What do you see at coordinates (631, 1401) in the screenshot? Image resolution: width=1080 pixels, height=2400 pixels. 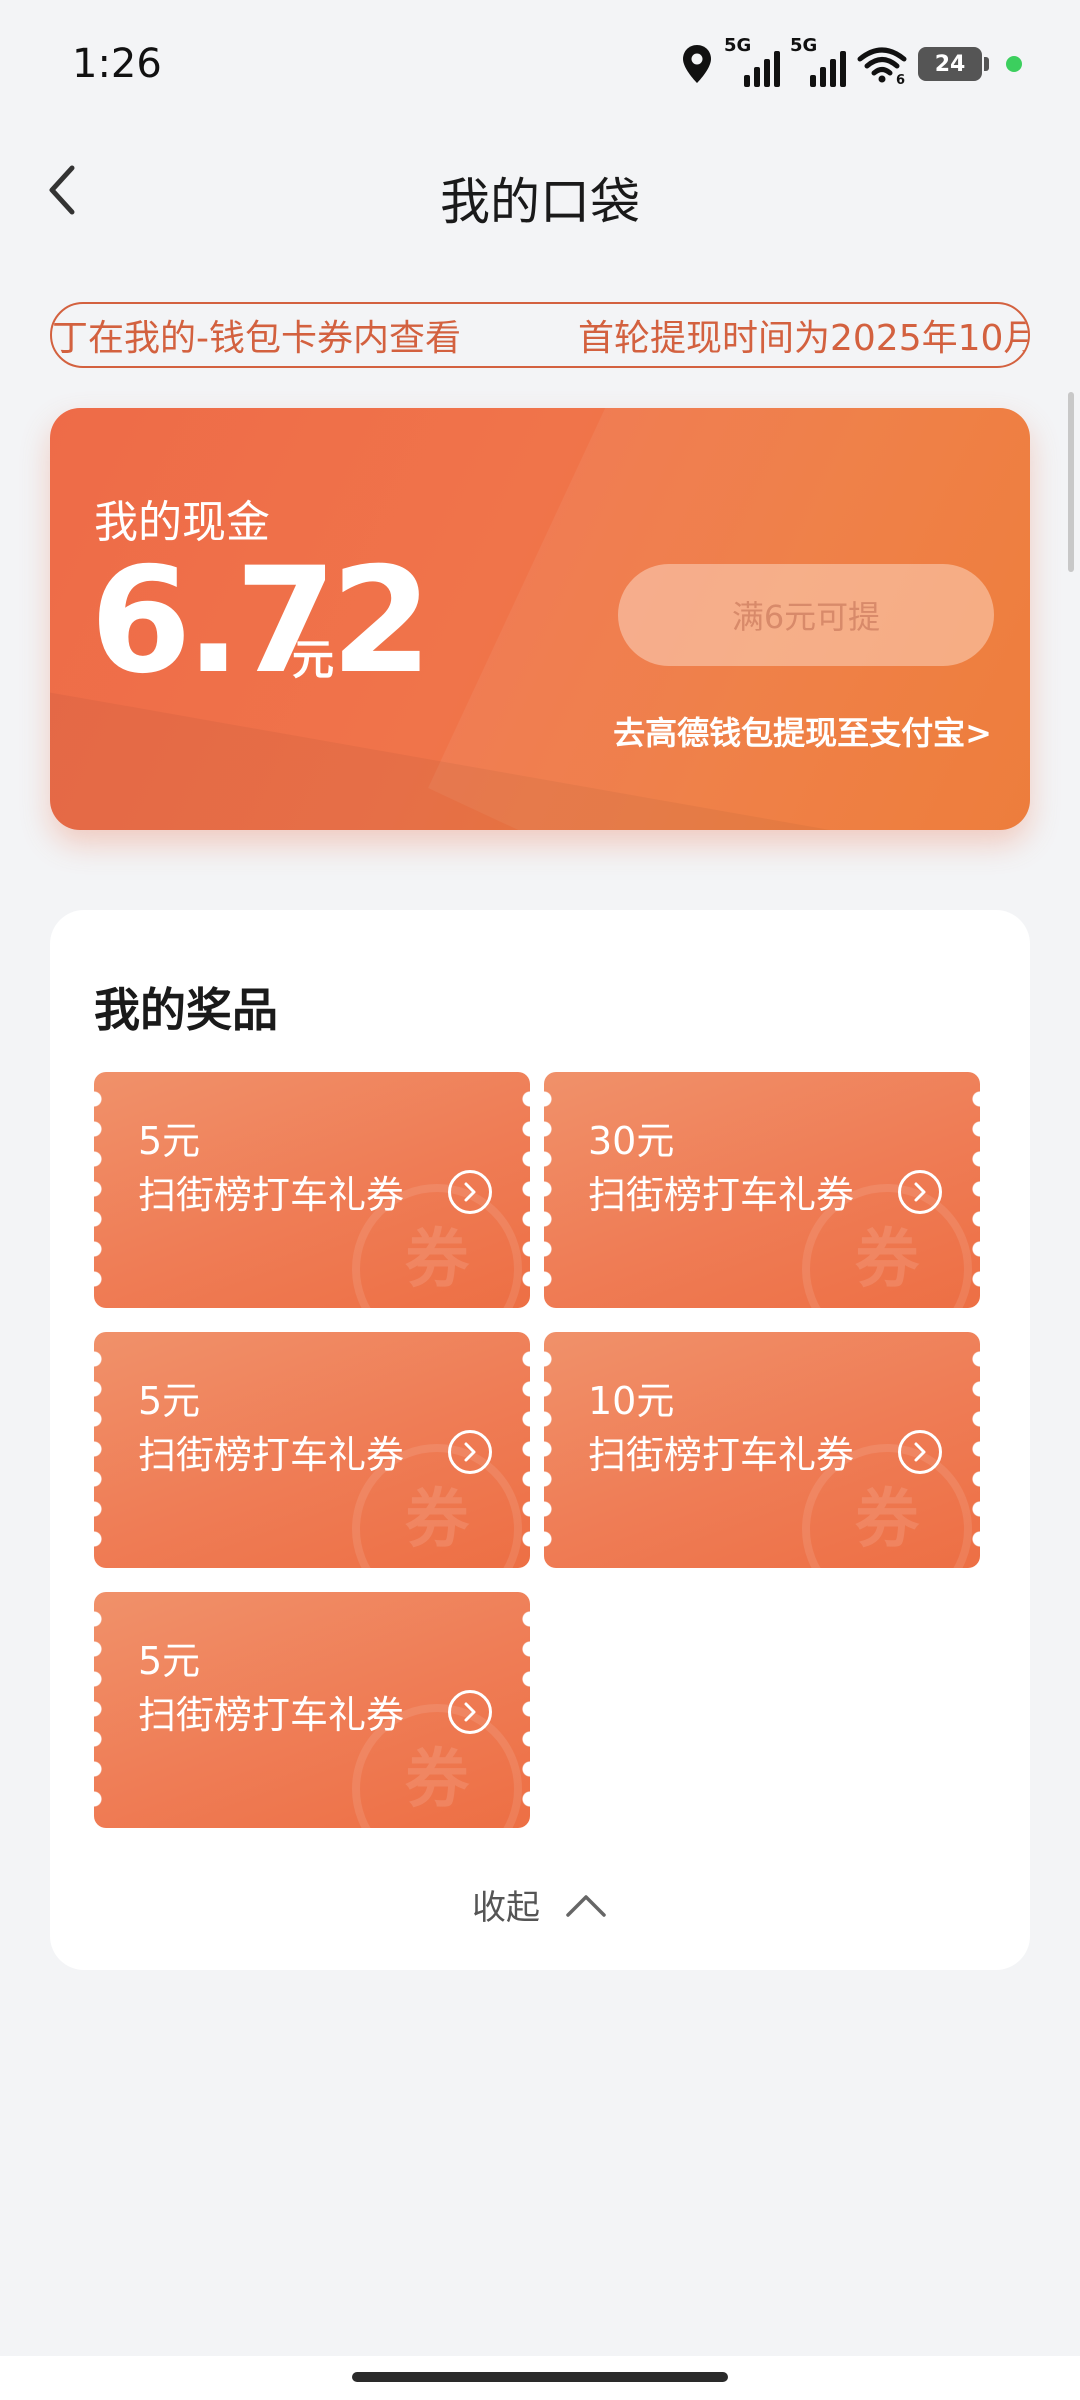 I see `coupon-amount: 10元` at bounding box center [631, 1401].